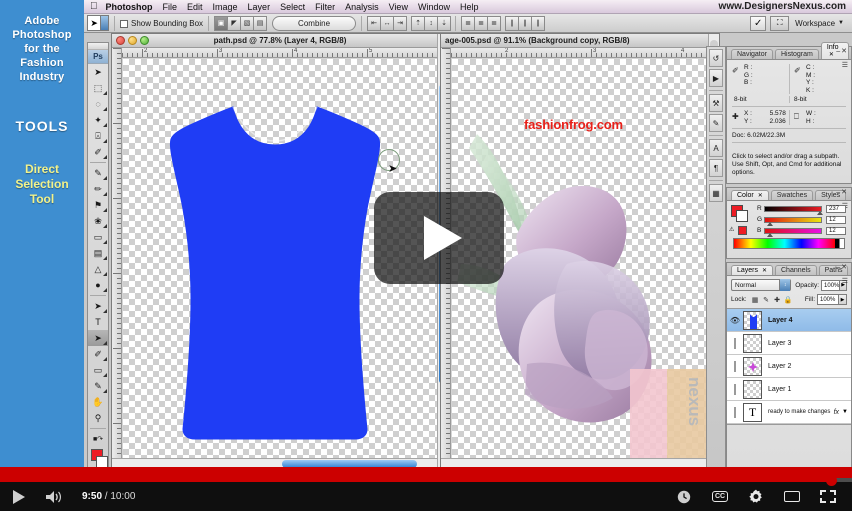  What do you see at coordinates (104, 23) in the screenshot?
I see `tool-preset-dropdown` at bounding box center [104, 23].